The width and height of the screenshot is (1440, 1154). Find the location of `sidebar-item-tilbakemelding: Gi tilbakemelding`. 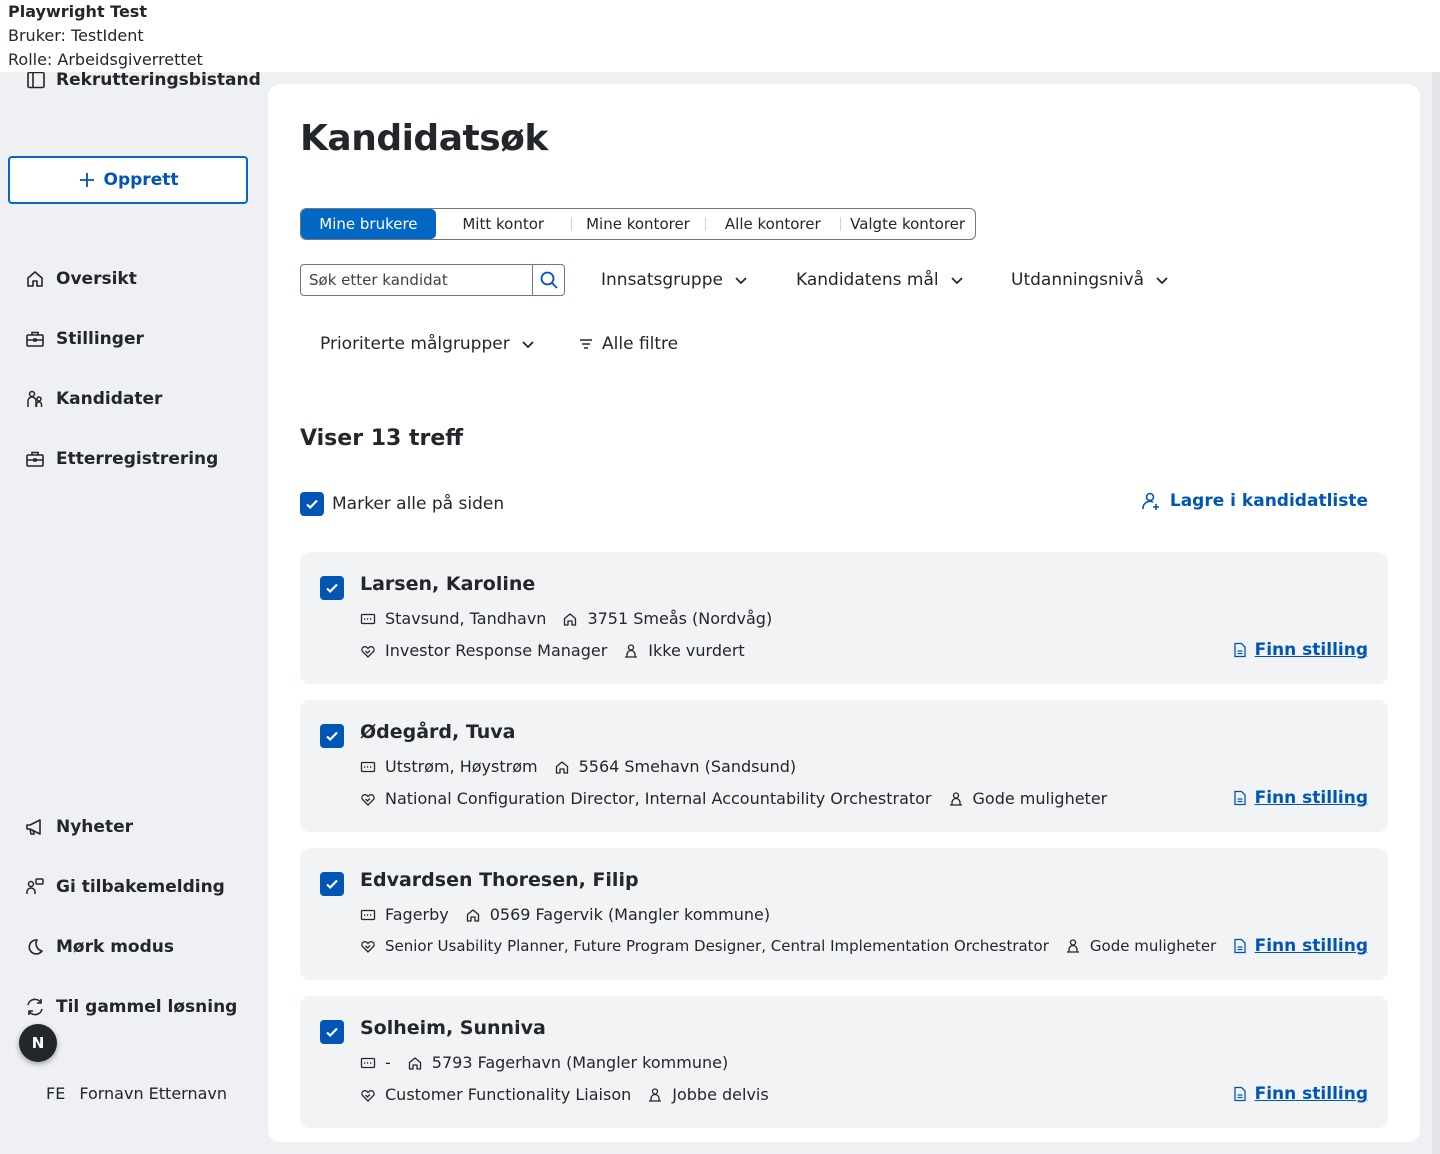

sidebar-item-tilbakemelding: Gi tilbakemelding is located at coordinates (124, 887).